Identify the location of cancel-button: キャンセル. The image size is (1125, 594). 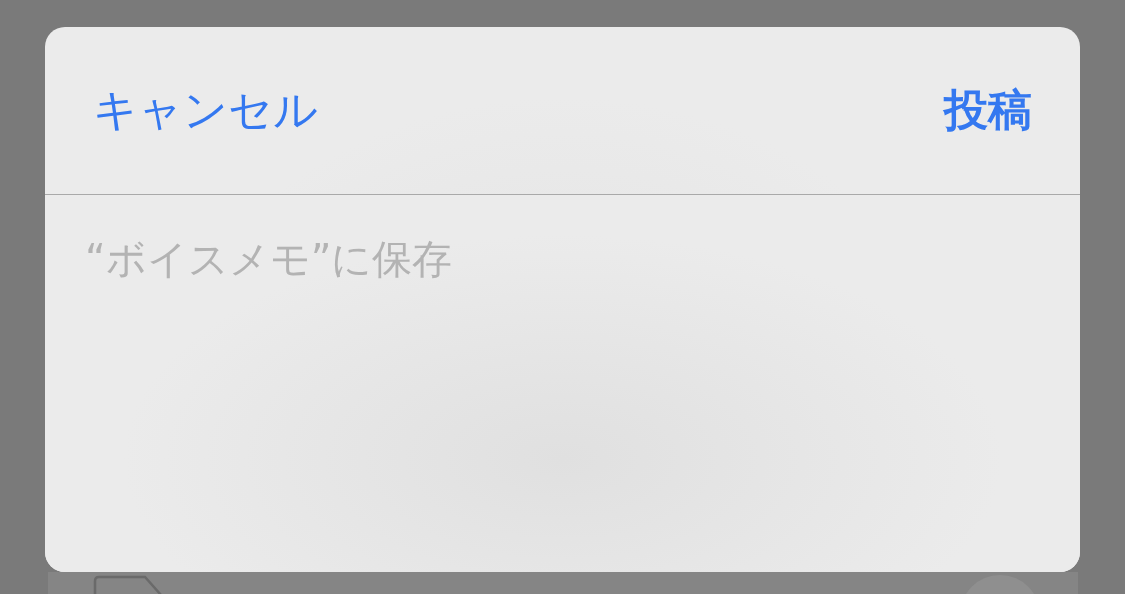
(205, 110).